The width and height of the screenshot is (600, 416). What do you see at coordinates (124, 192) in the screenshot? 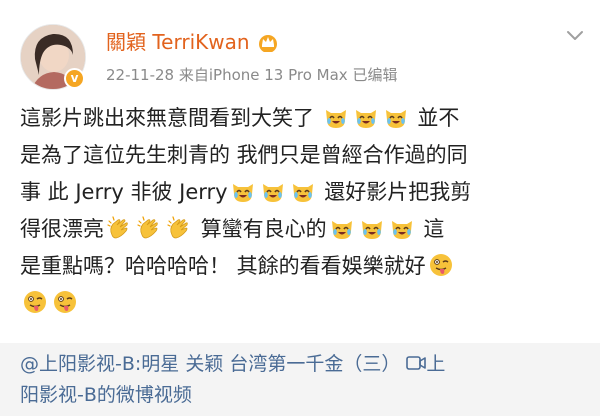
I see `content-text: 事 此 Jerry 非彼 Jerry` at bounding box center [124, 192].